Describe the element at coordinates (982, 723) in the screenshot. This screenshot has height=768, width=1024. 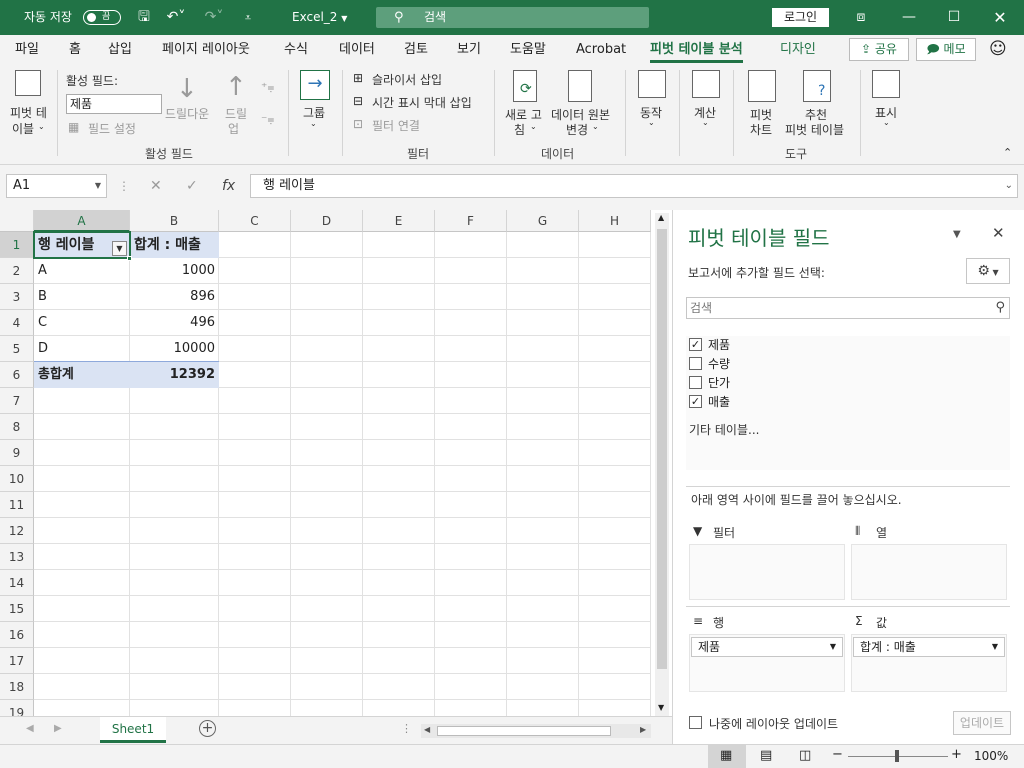
I see `update-button: 업데이트` at that location.